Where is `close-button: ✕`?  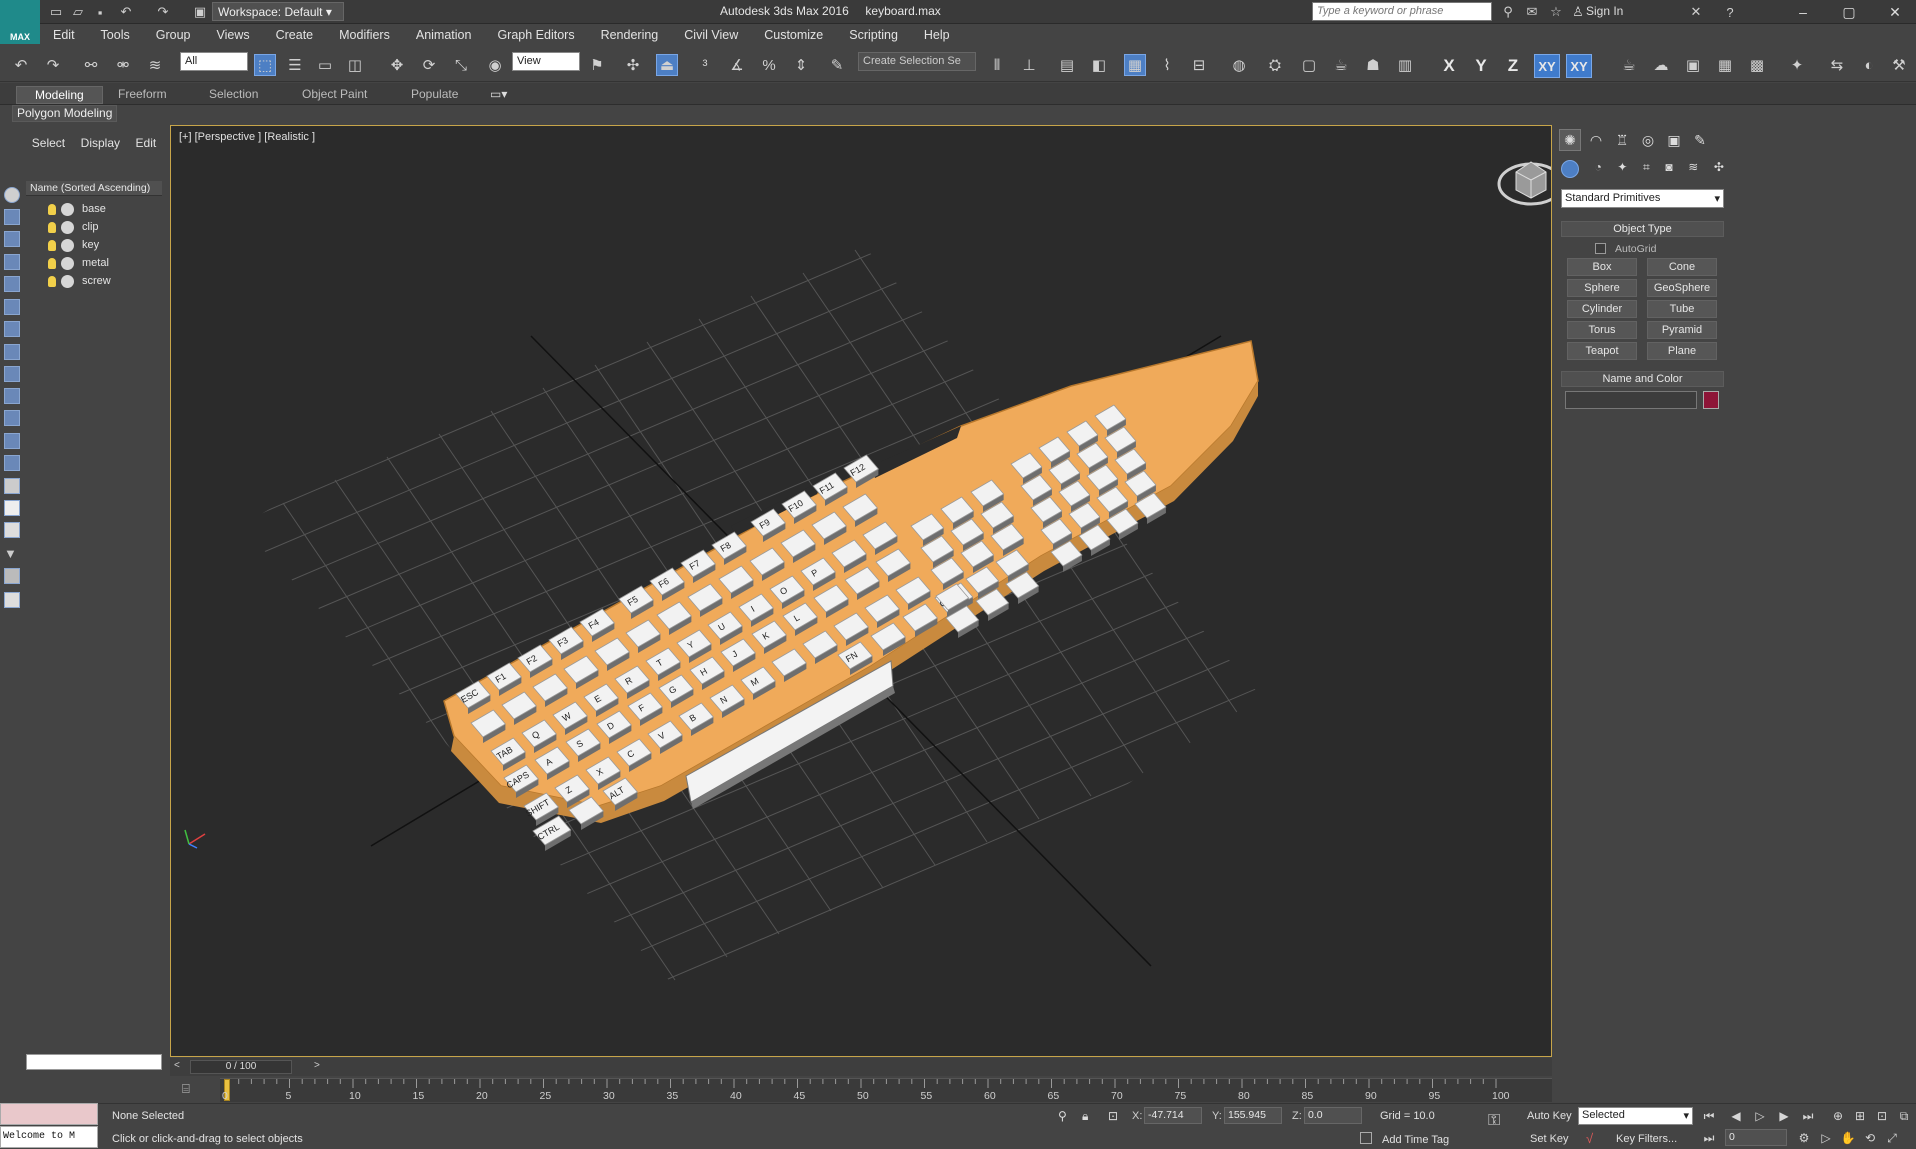
close-button: ✕ is located at coordinates (1894, 12).